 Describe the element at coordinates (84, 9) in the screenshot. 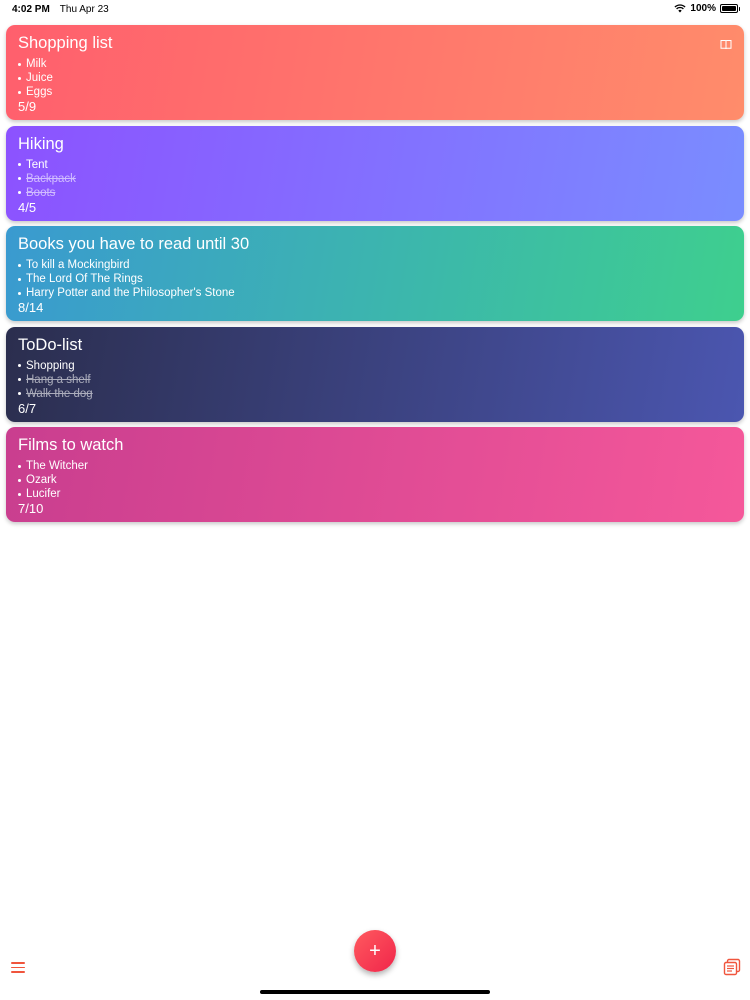

I see `status-date: Thu Apr 23` at that location.